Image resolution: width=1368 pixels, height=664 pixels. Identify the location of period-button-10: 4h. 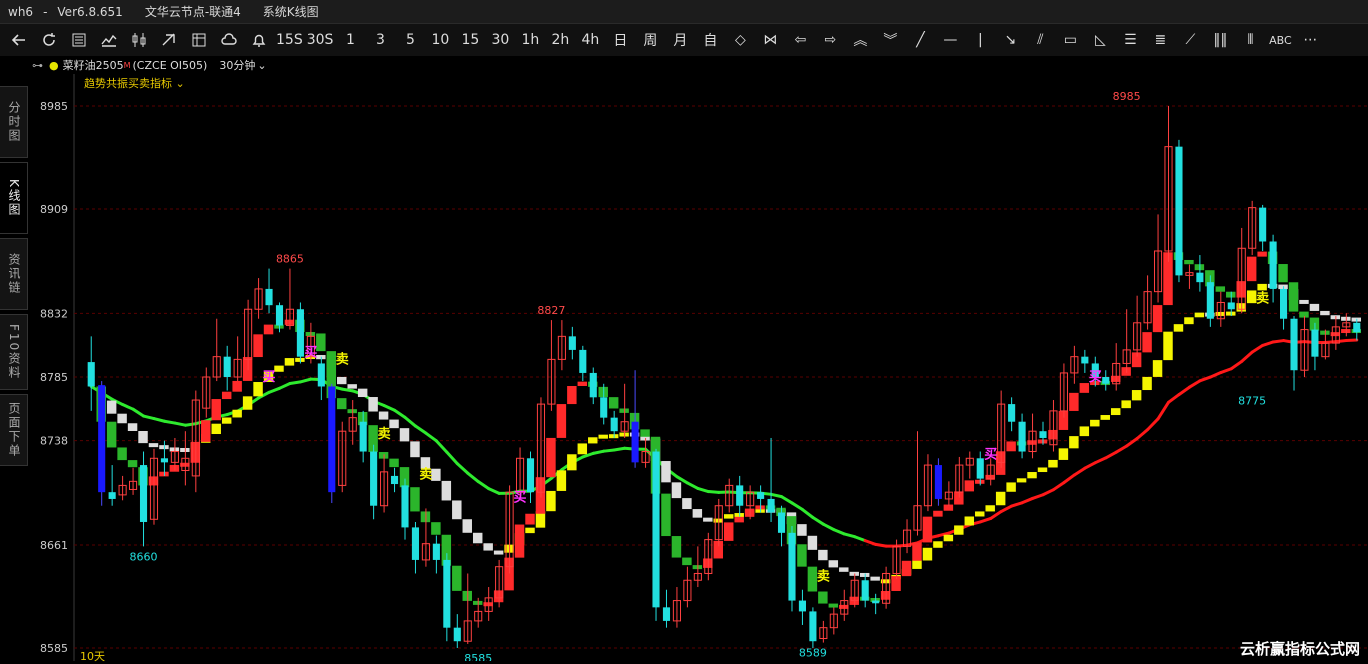
(590, 40).